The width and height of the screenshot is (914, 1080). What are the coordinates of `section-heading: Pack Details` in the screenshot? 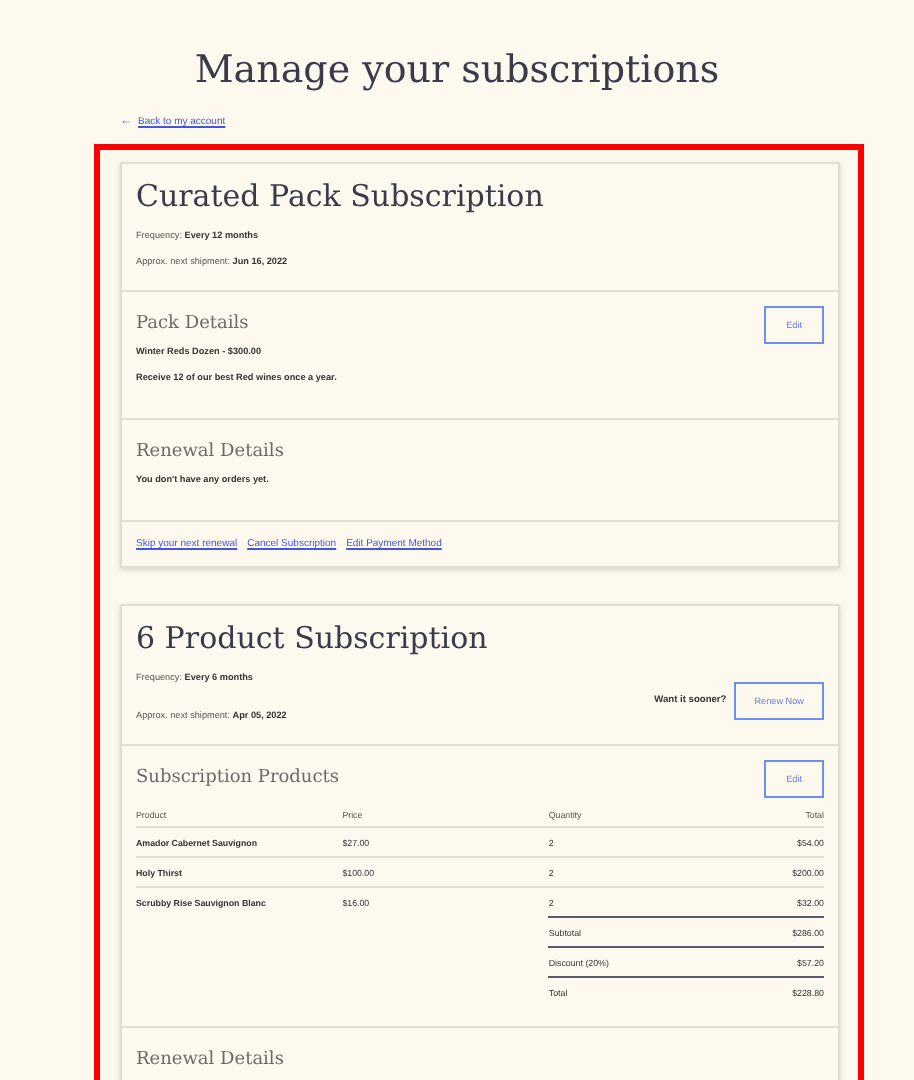 It's located at (192, 324).